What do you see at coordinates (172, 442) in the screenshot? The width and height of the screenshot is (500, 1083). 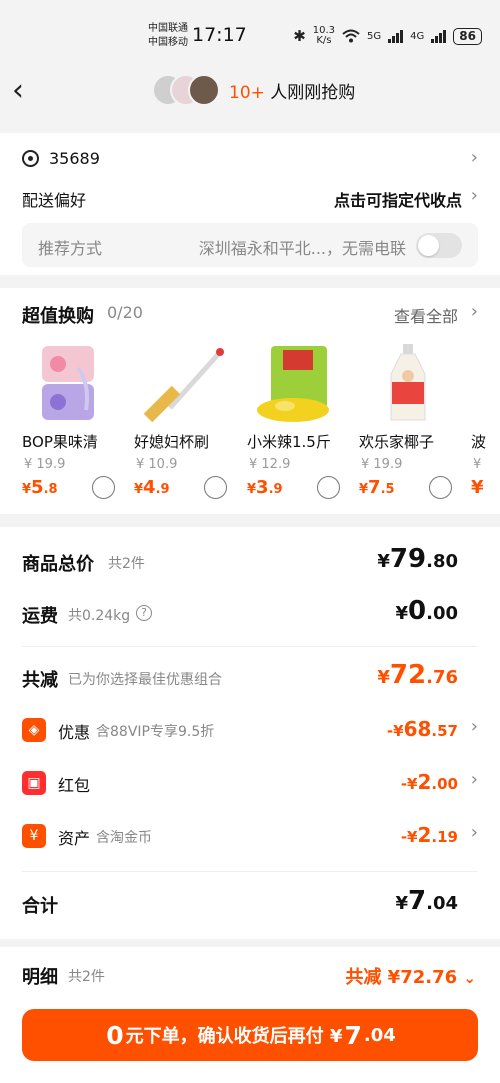 I see `deal-name: 好媳妇杯刷` at bounding box center [172, 442].